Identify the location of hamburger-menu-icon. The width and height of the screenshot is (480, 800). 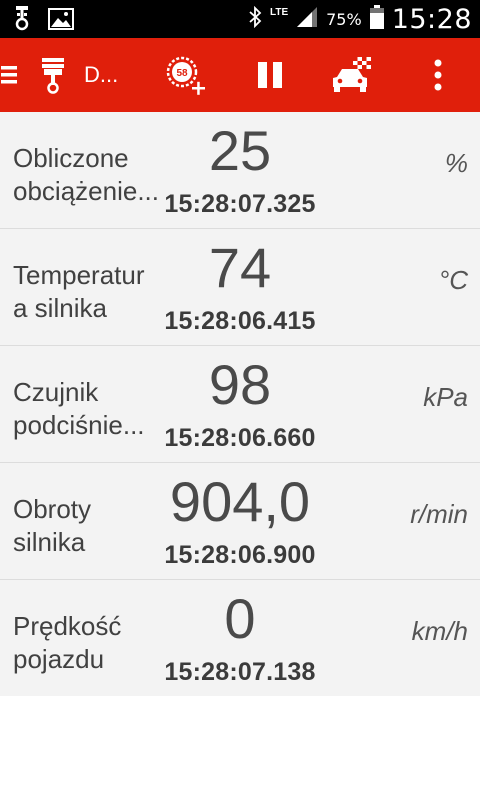
(9, 75).